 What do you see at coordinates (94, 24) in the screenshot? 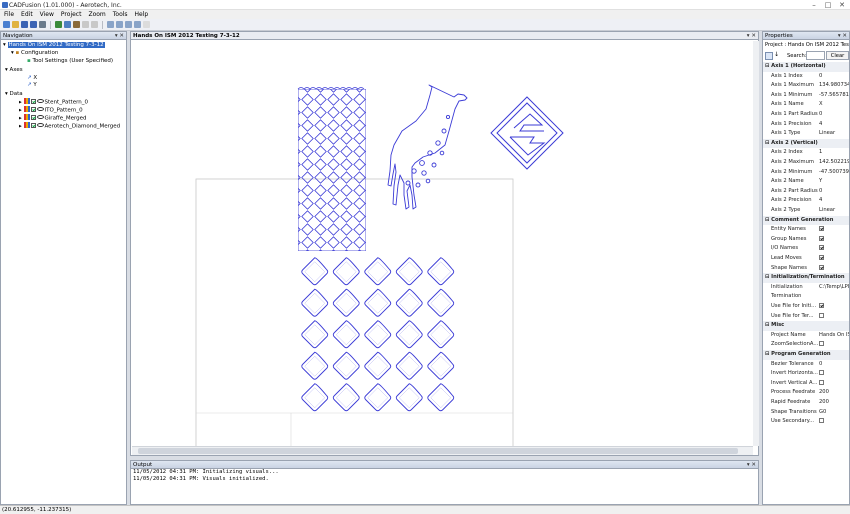
I see `redo-icon` at bounding box center [94, 24].